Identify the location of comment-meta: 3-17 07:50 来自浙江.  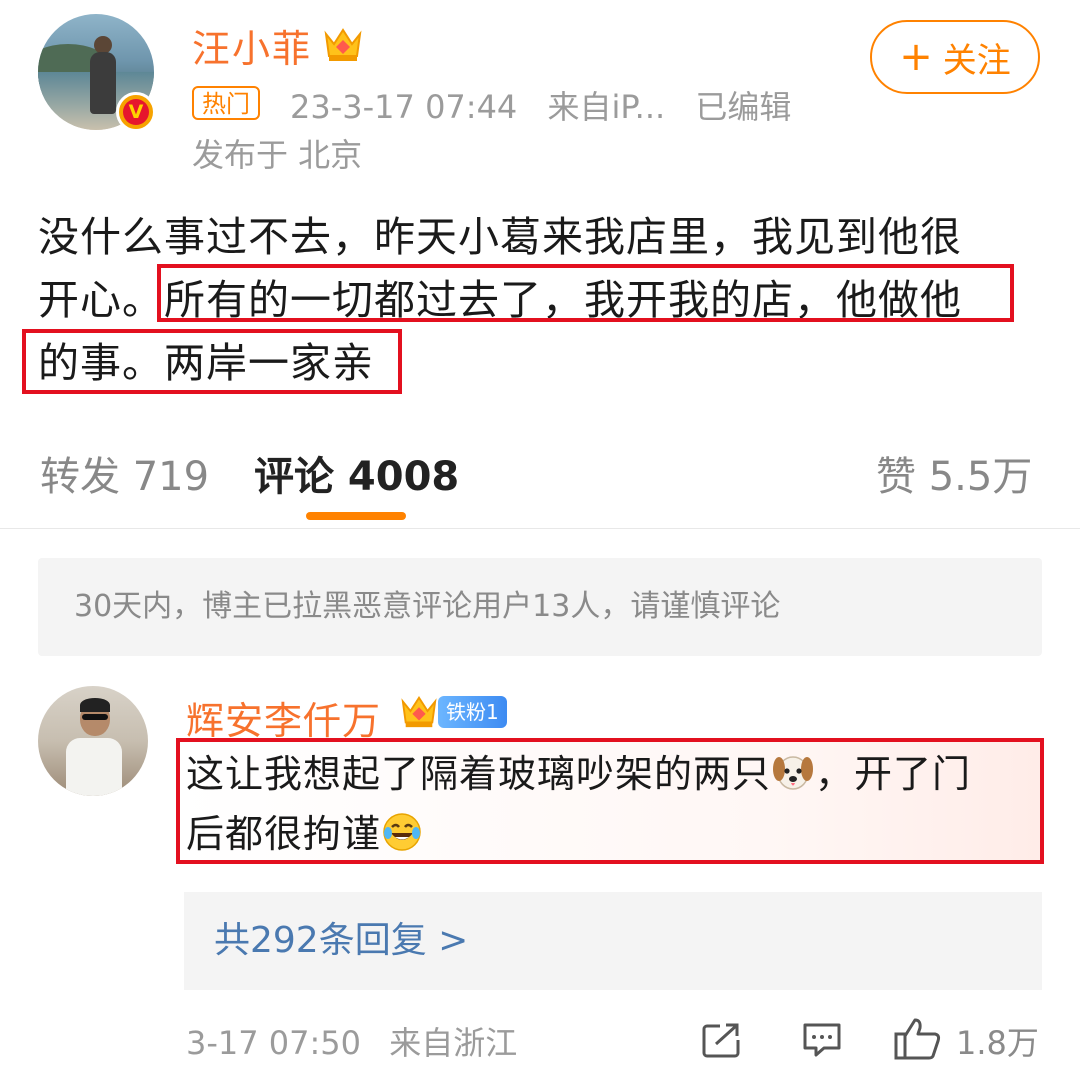
(360, 1041).